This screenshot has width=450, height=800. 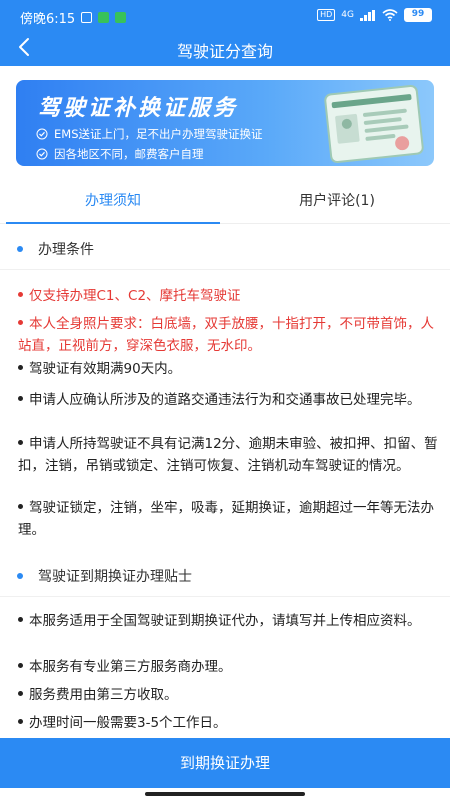 I want to click on network-type: 4G, so click(x=347, y=15).